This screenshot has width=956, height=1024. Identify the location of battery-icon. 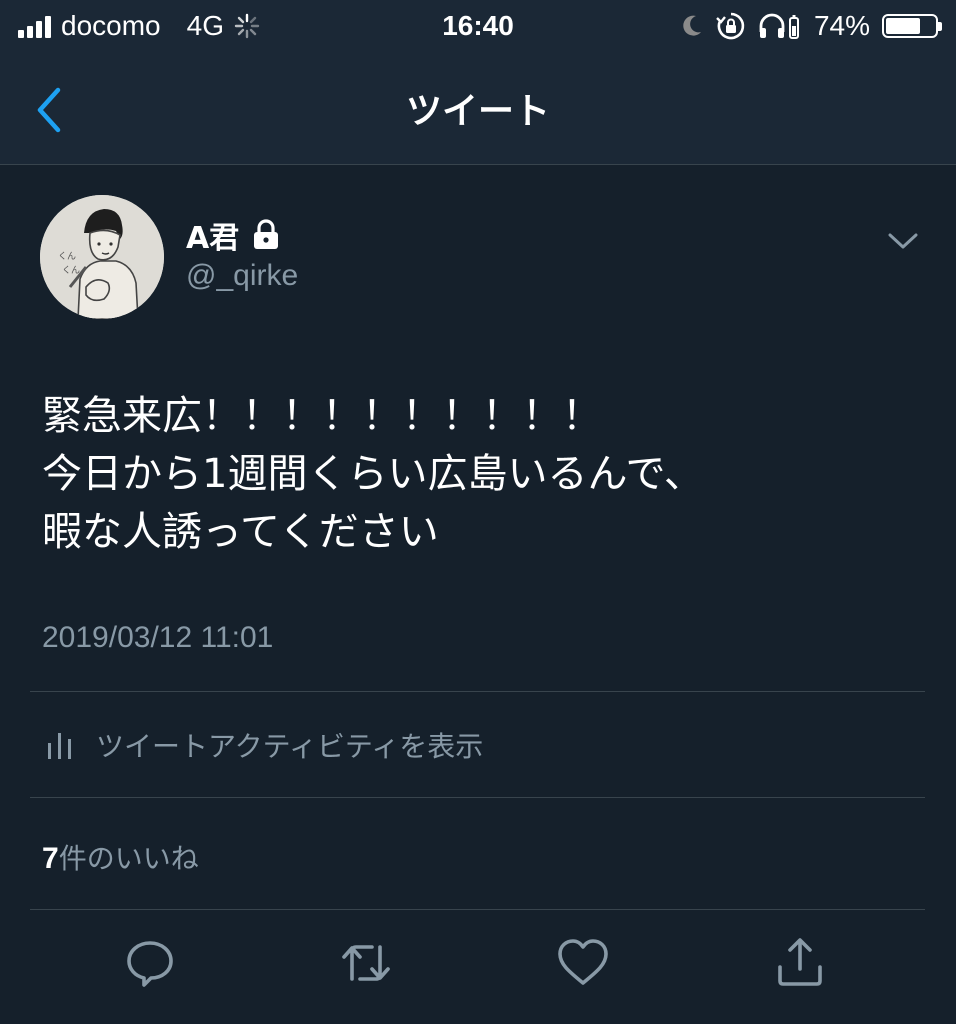
(912, 26).